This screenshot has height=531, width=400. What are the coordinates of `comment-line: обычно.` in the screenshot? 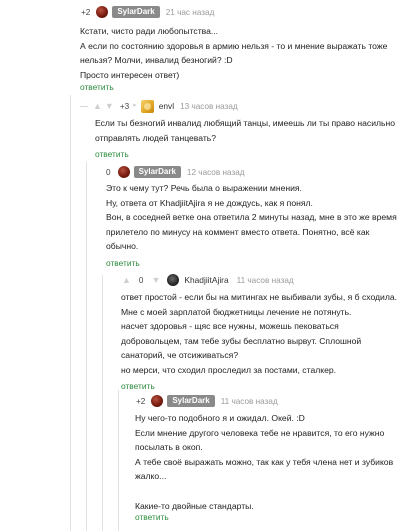 It's located at (122, 246).